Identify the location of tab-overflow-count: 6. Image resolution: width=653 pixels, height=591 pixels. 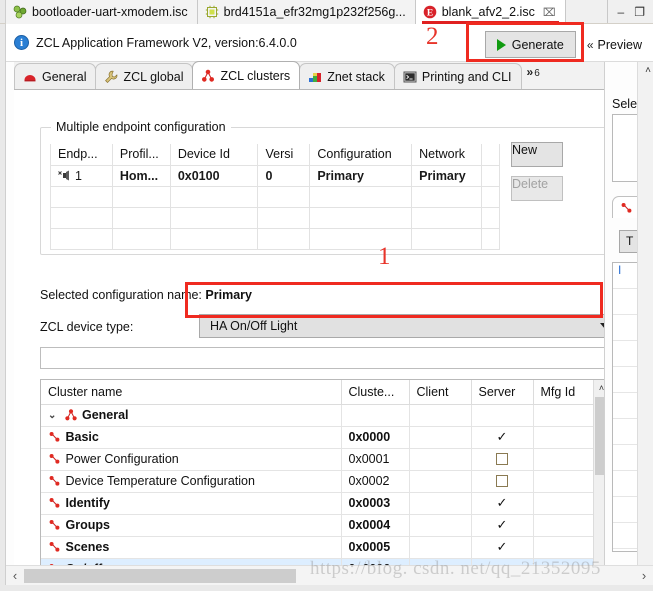
(537, 73).